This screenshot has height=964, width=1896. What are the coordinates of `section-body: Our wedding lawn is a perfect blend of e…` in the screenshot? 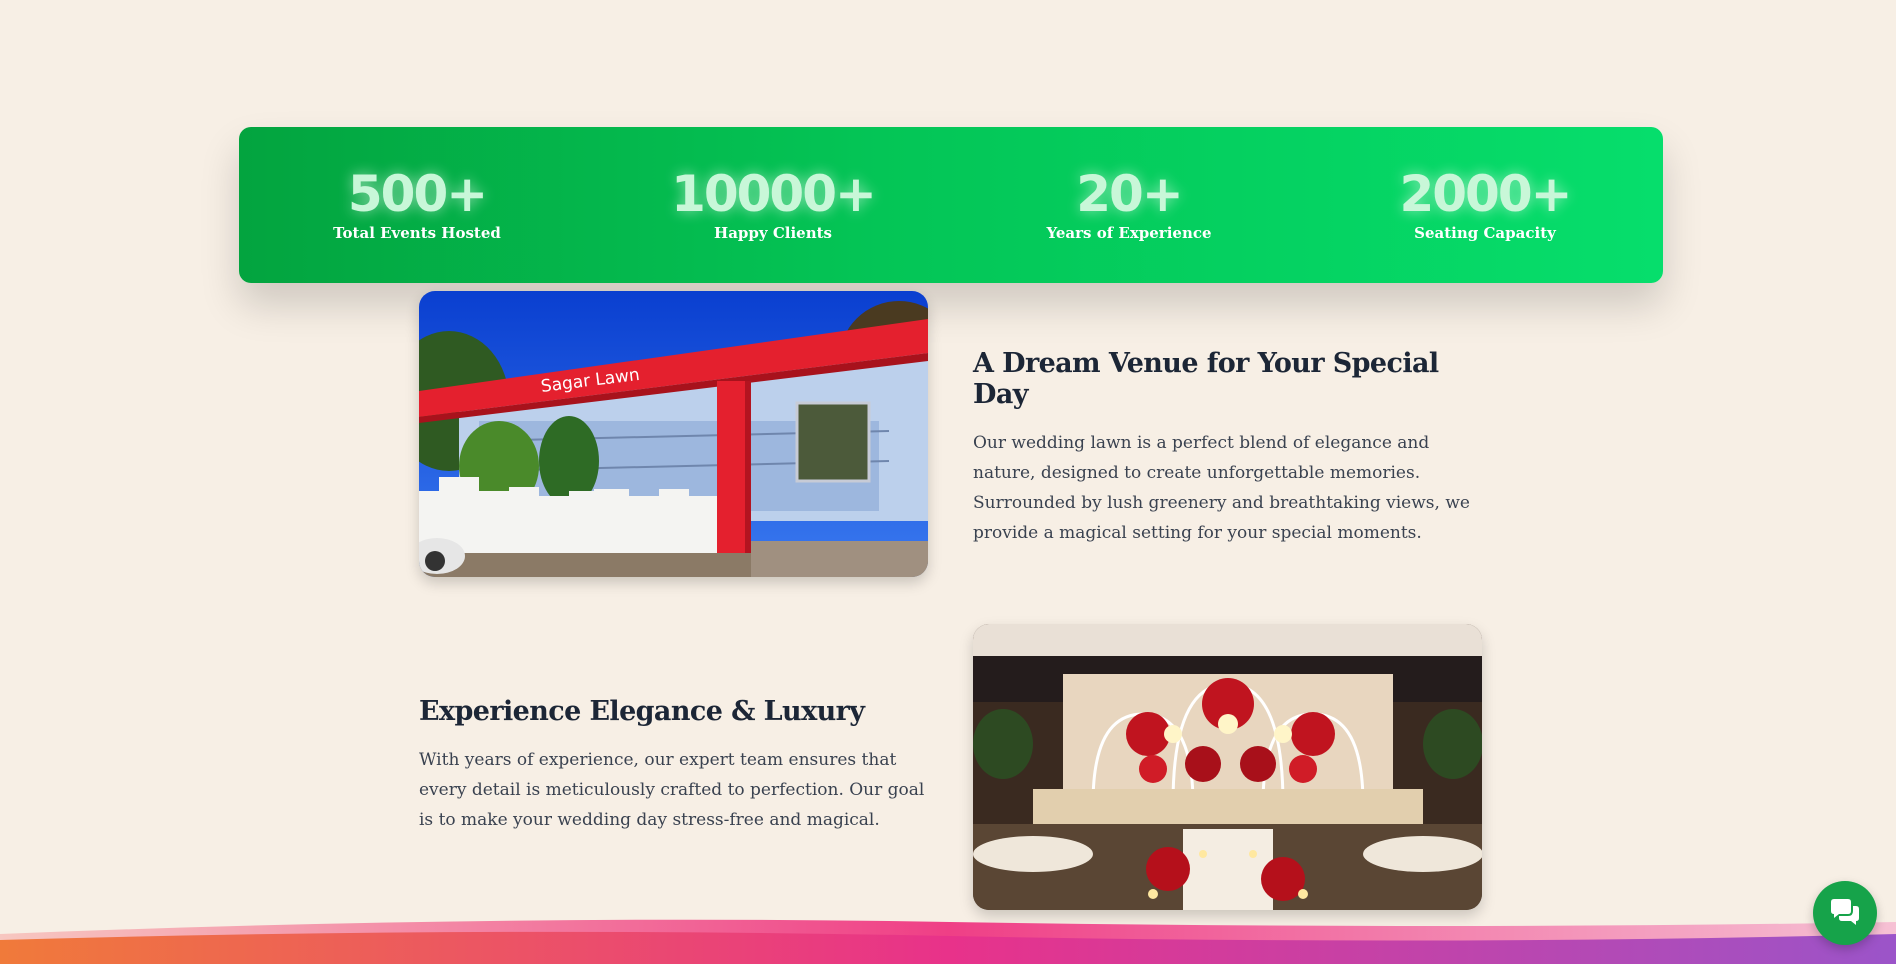 It's located at (1221, 488).